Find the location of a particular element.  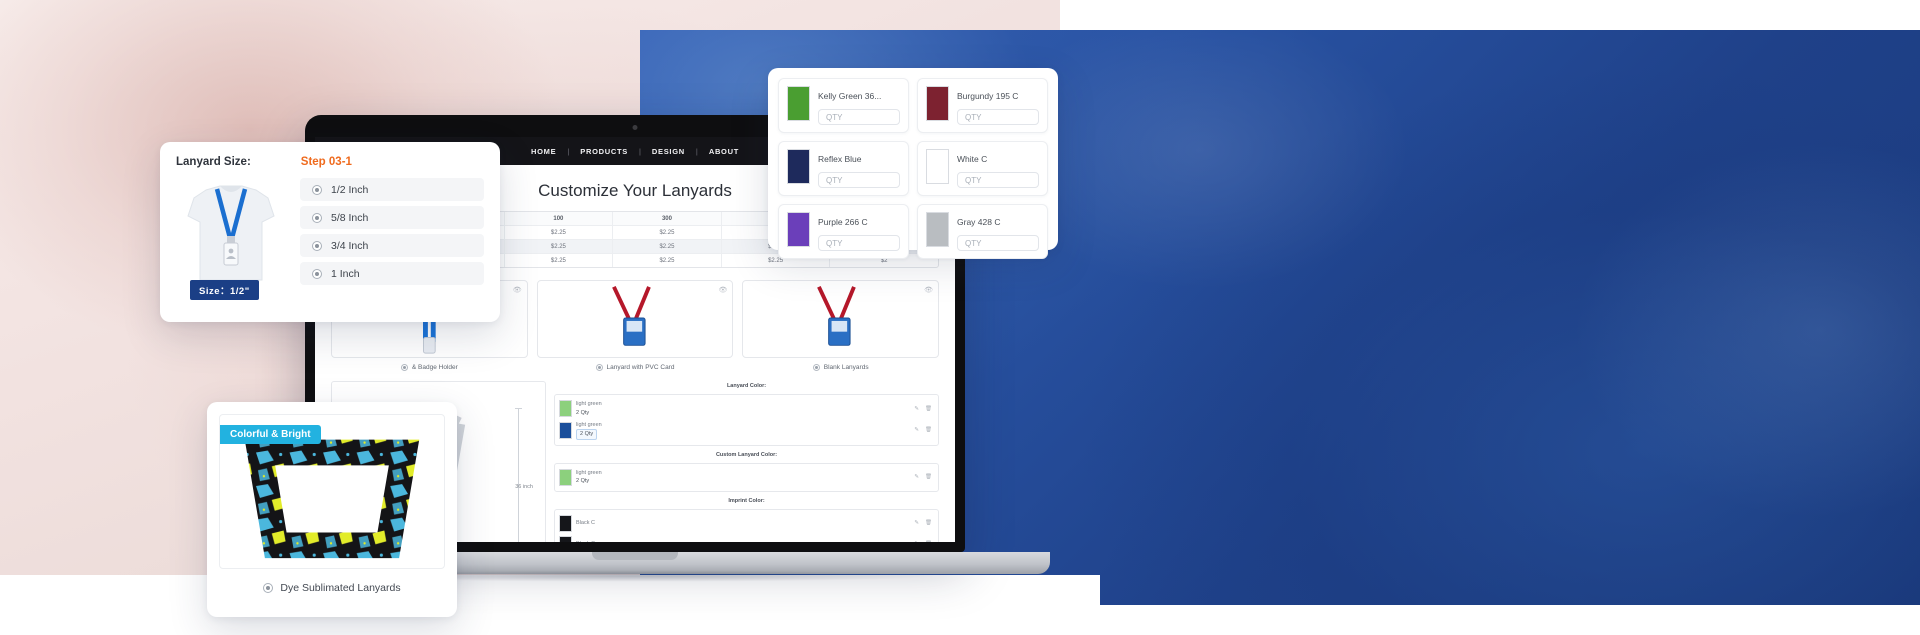

color-option-gray-428c: Gray 428 C QTY is located at coordinates (982, 231).